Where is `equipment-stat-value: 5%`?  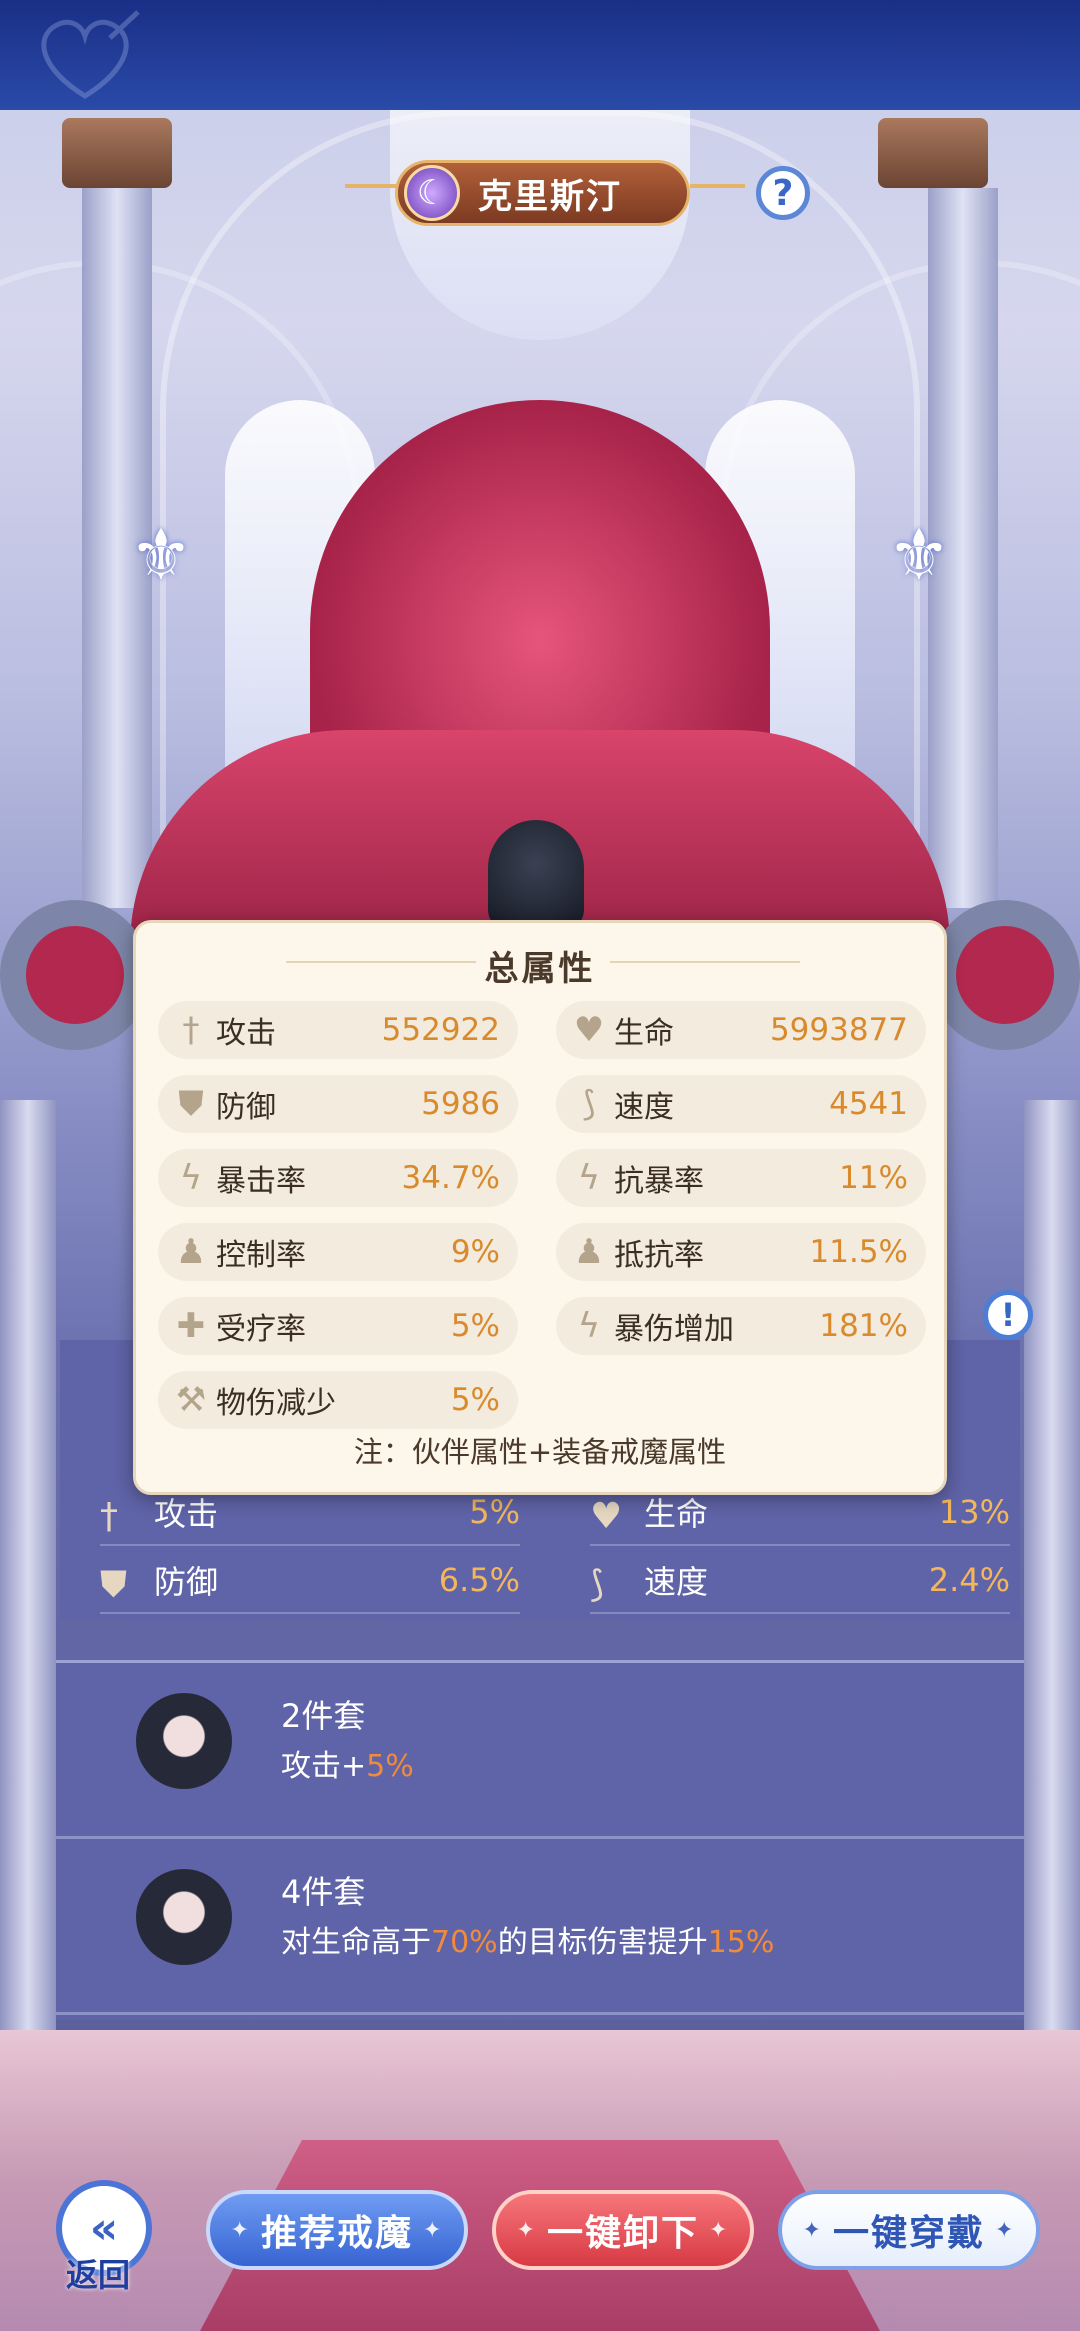
equipment-stat-value: 5% is located at coordinates (494, 1512).